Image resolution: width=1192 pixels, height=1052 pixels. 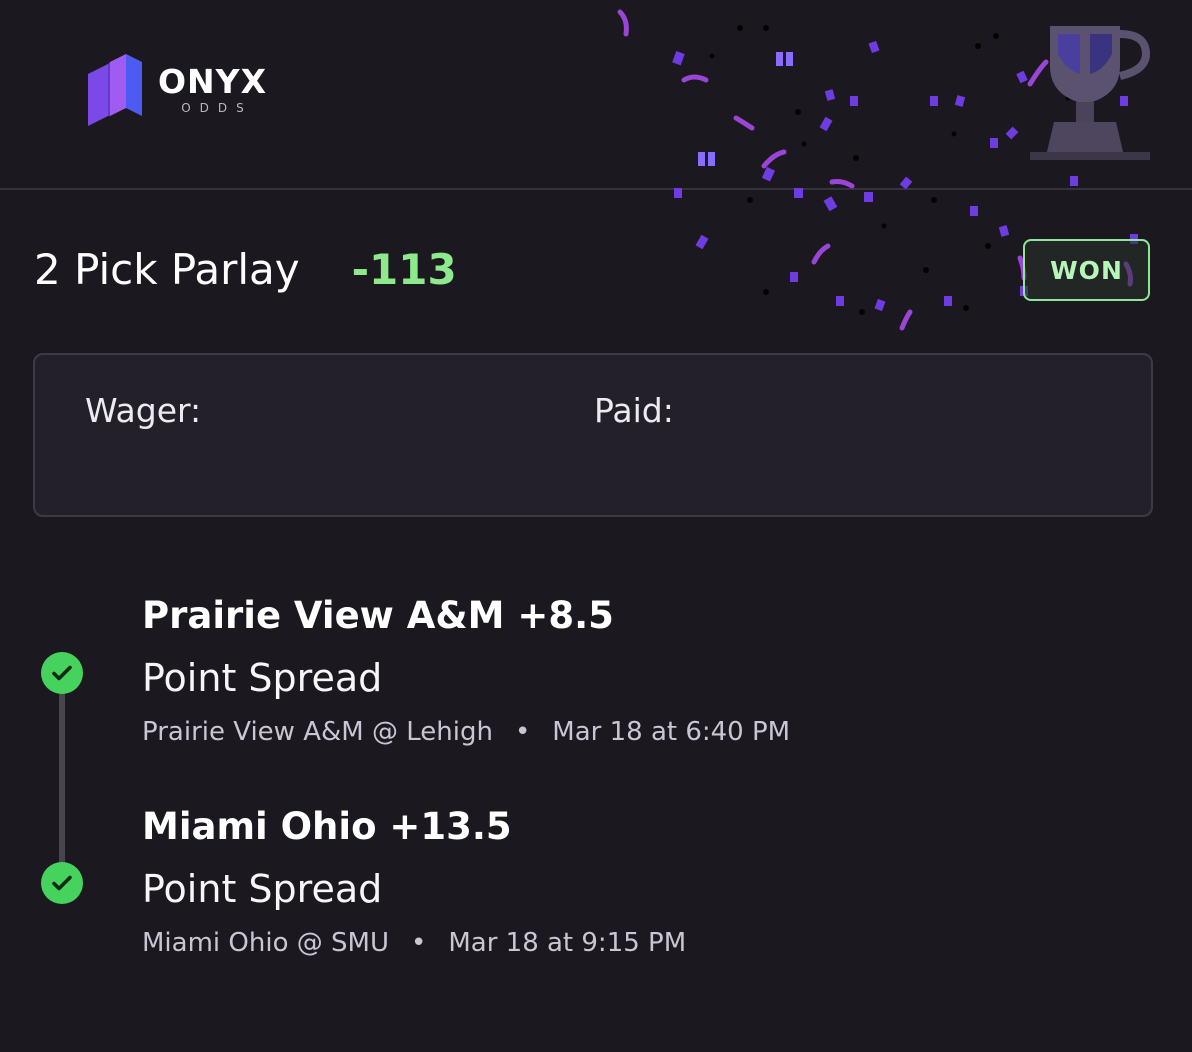 What do you see at coordinates (143, 410) in the screenshot?
I see `wager-label: Wager:` at bounding box center [143, 410].